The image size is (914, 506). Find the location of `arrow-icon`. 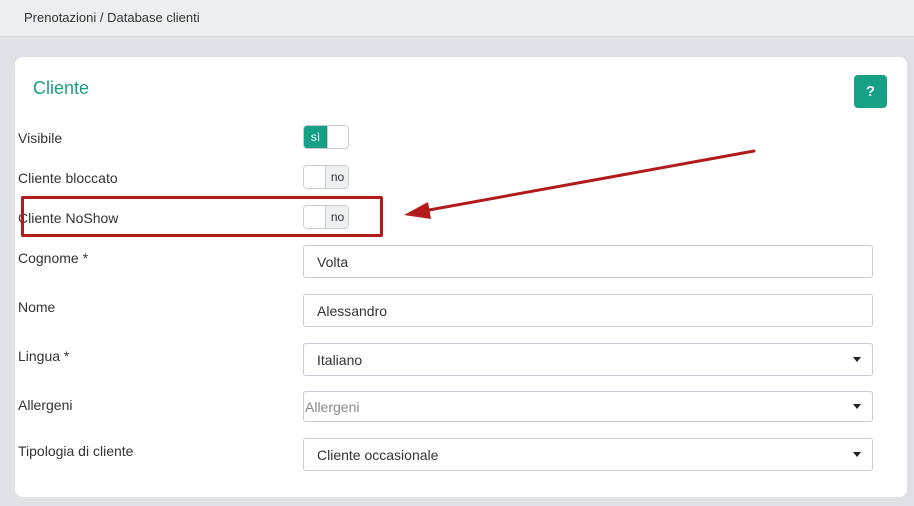

arrow-icon is located at coordinates (580, 184).